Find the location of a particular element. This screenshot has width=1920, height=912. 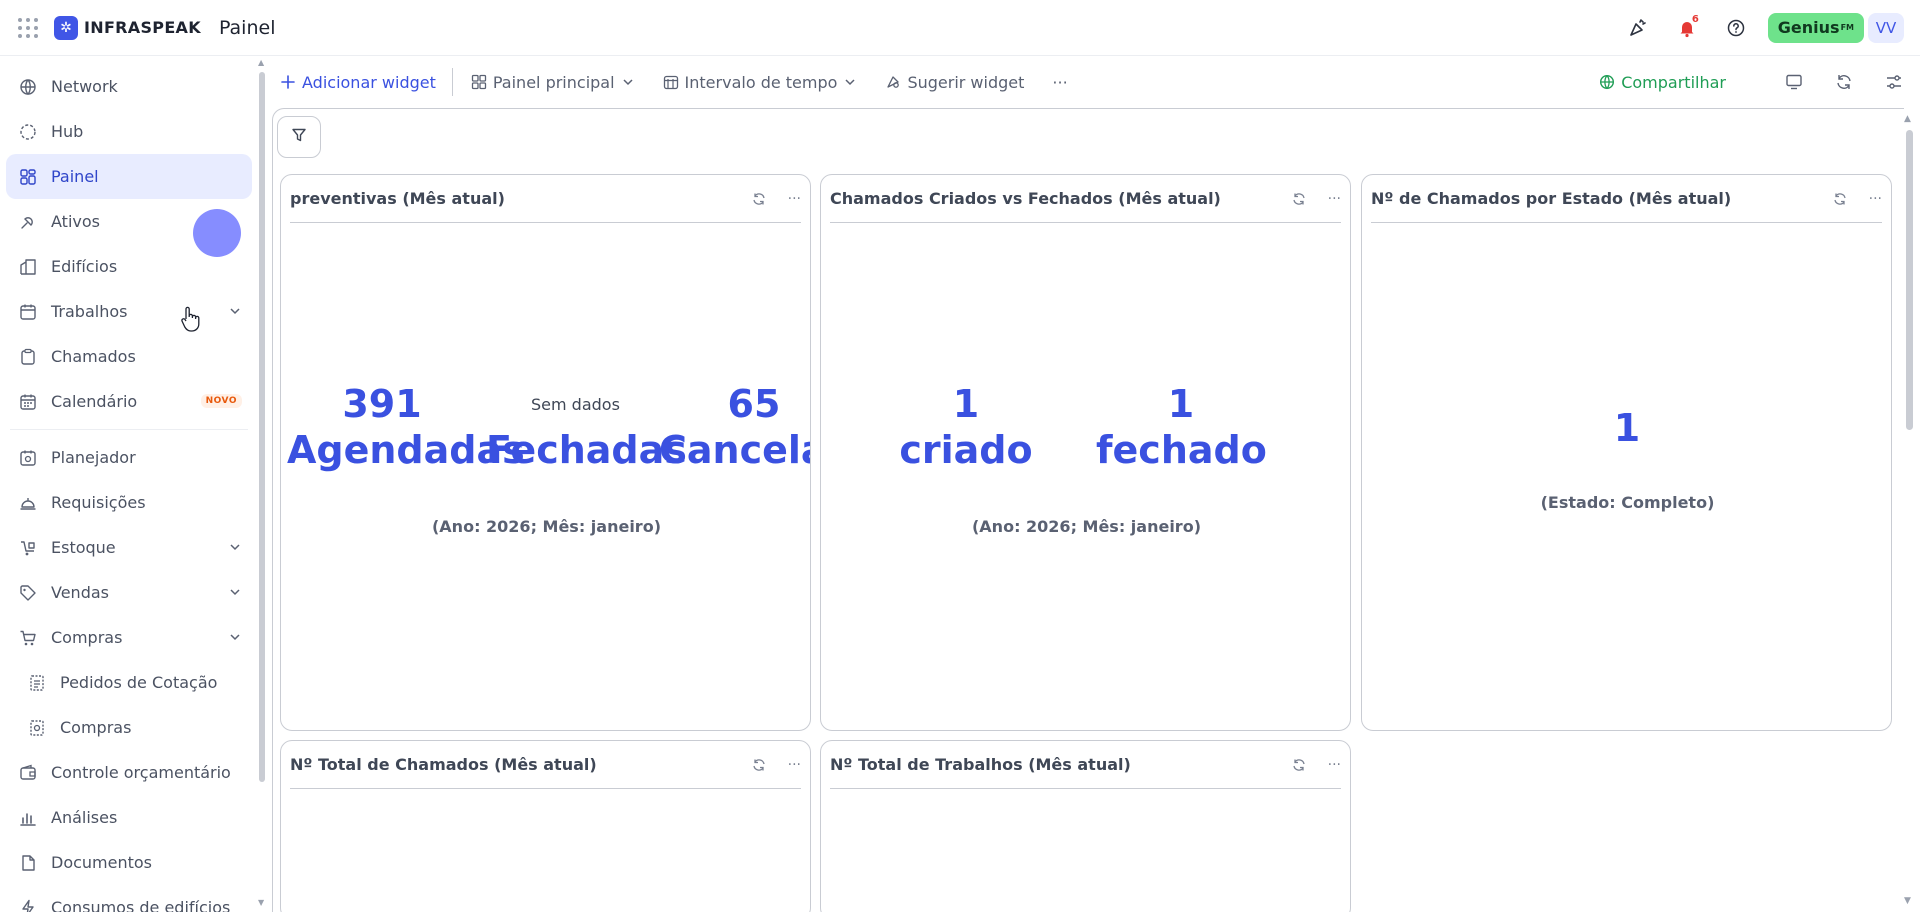

avatar: VV is located at coordinates (1886, 27).